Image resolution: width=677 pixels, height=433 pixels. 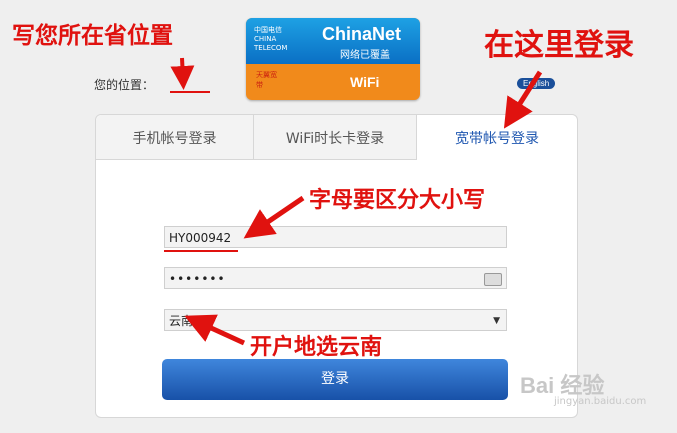 What do you see at coordinates (181, 321) in the screenshot?
I see `region-value: 云南` at bounding box center [181, 321].